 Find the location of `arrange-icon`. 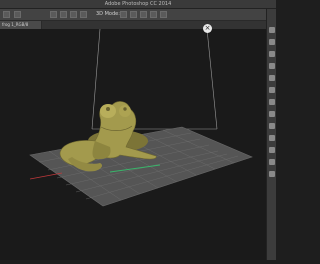

arrange-icon is located at coordinates (73, 14).